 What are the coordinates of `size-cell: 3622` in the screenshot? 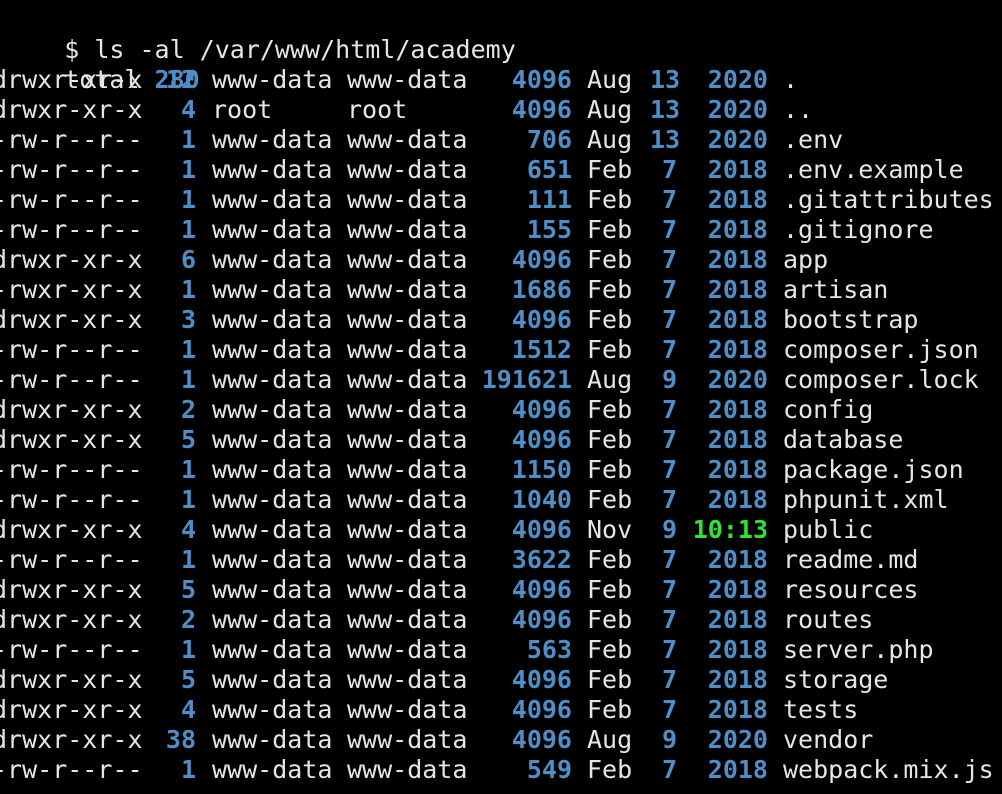 It's located at (541, 559).